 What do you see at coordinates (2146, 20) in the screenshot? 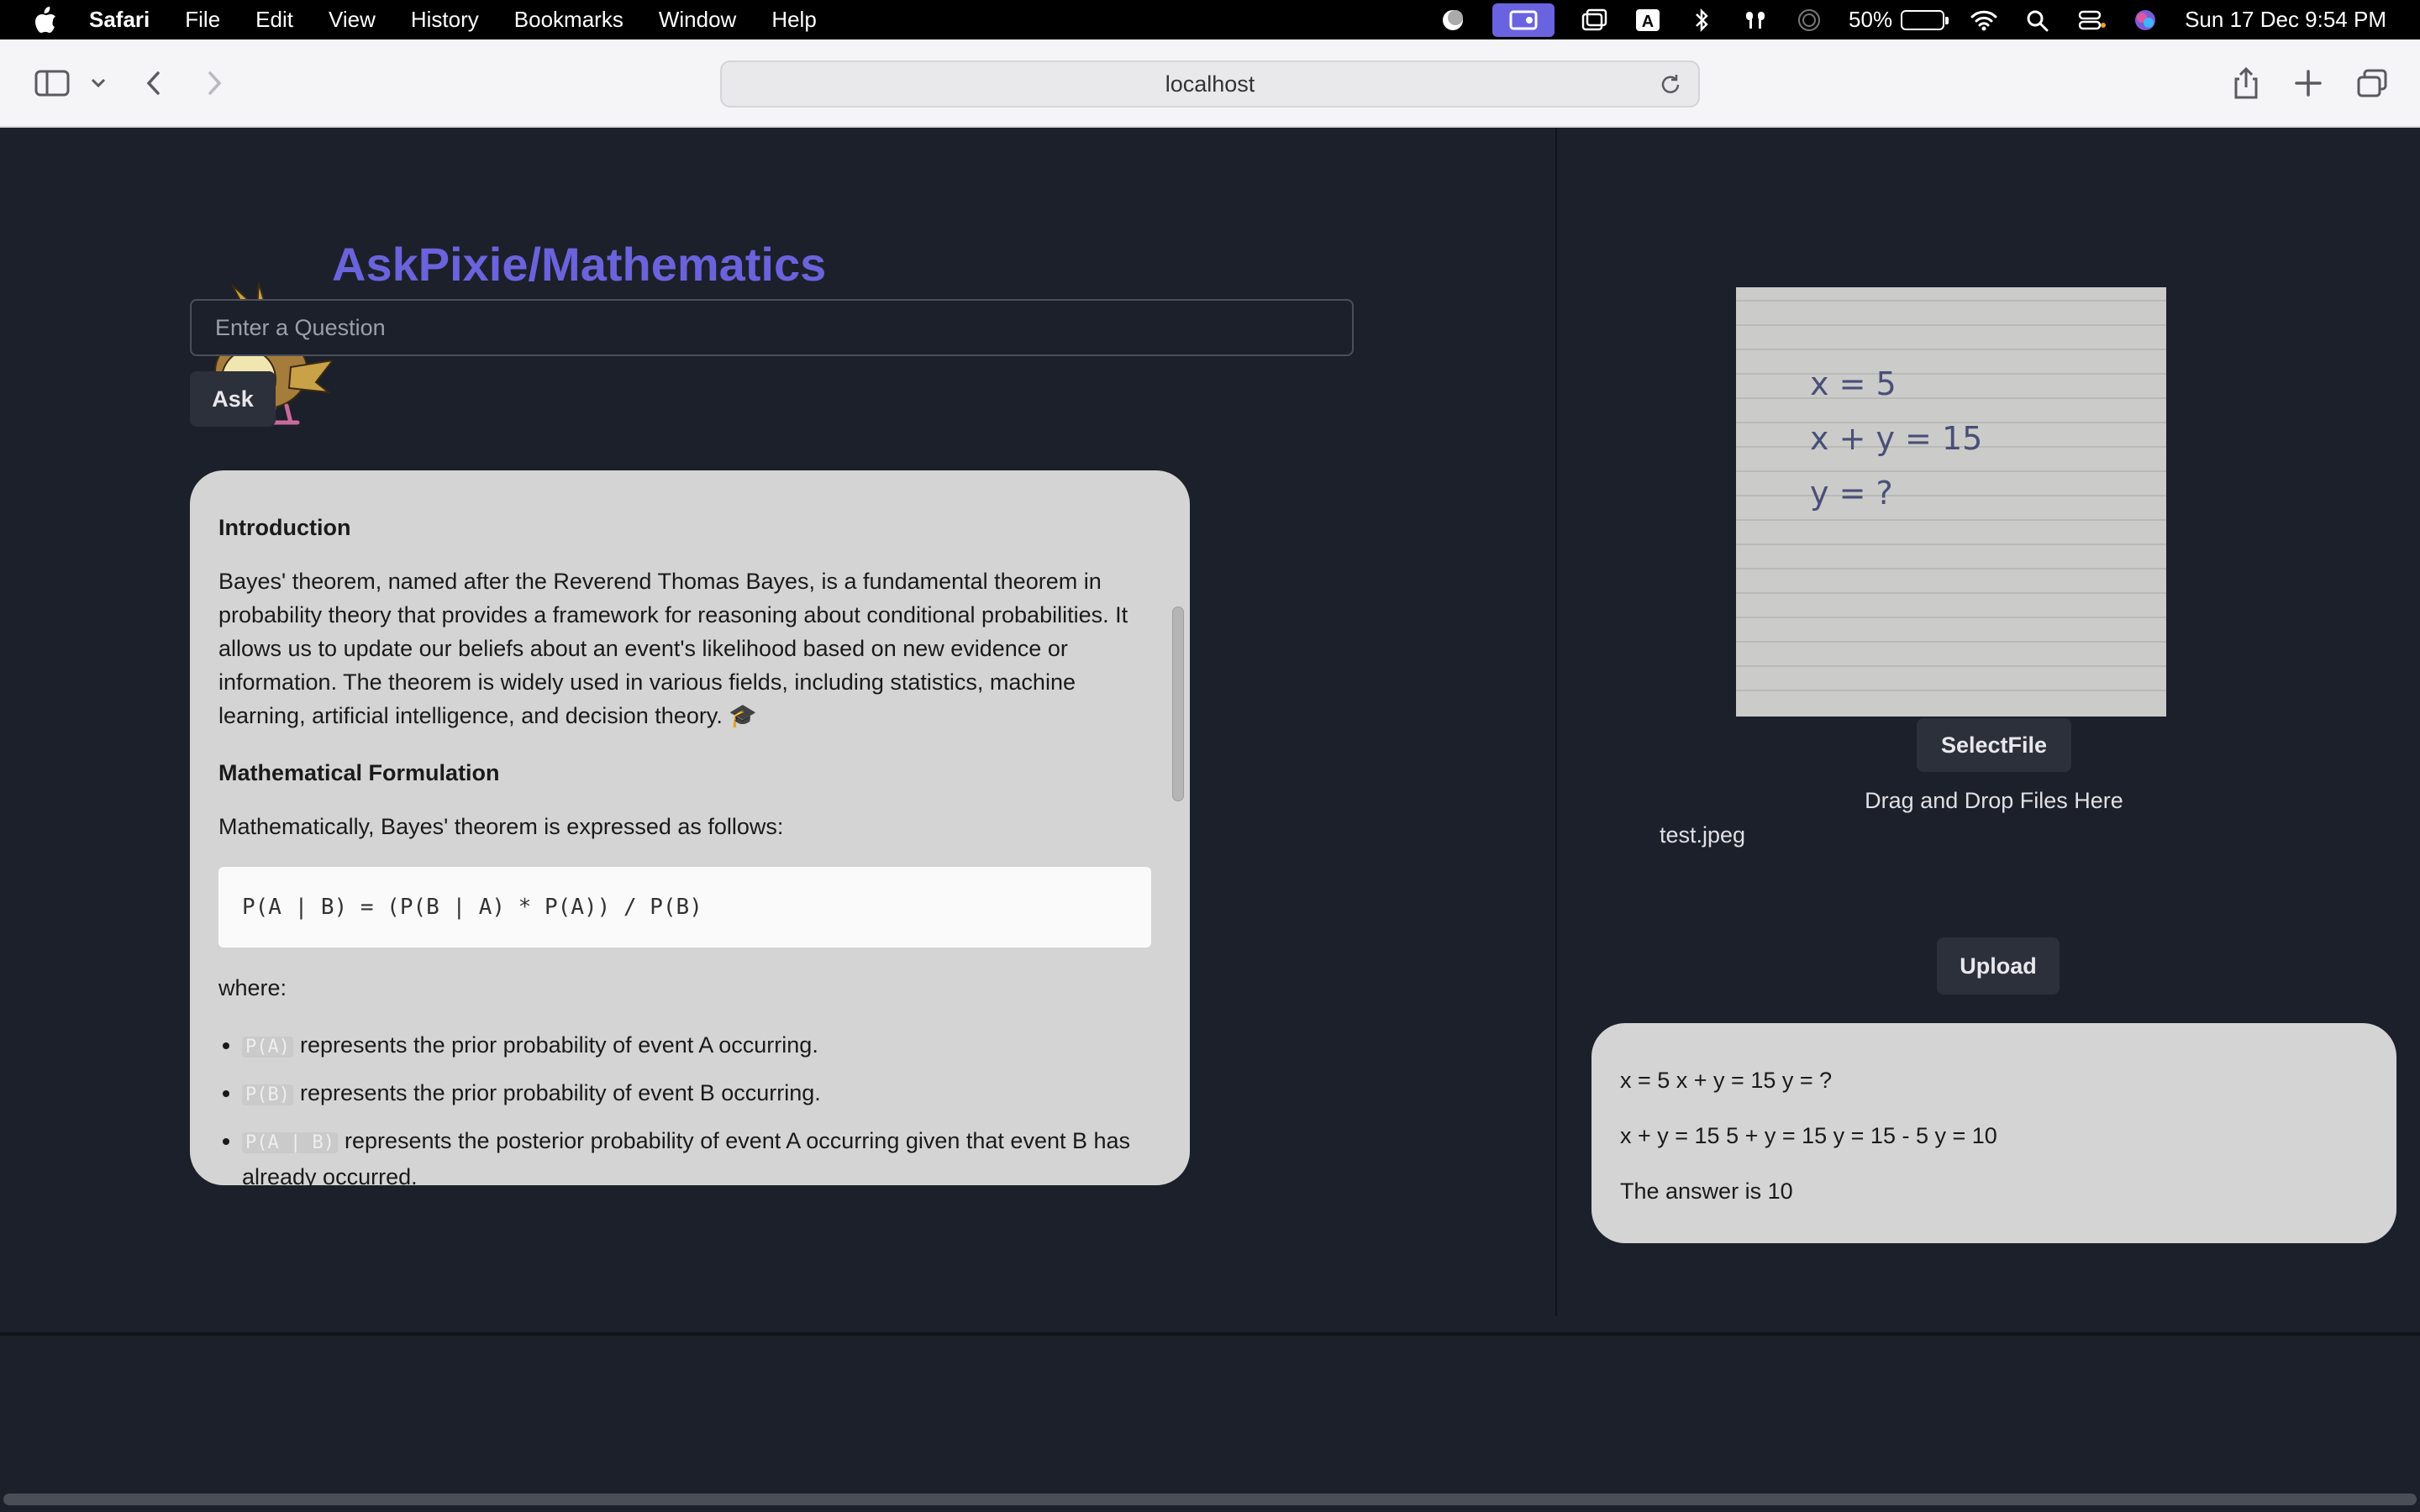
I see `siri-icon` at bounding box center [2146, 20].